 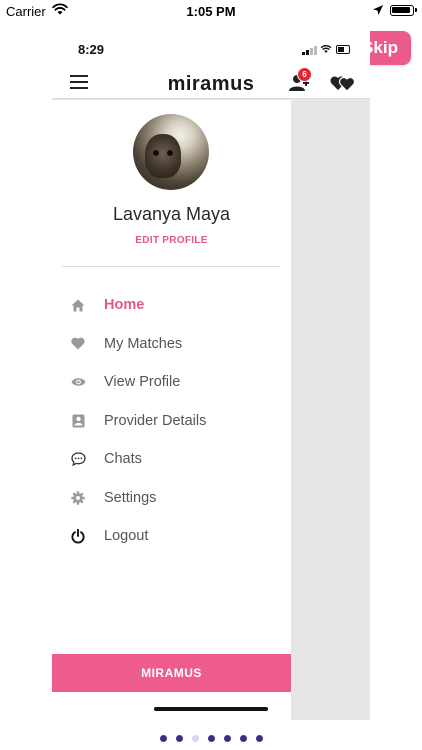 What do you see at coordinates (126, 536) in the screenshot?
I see `menu-item-label: Logout` at bounding box center [126, 536].